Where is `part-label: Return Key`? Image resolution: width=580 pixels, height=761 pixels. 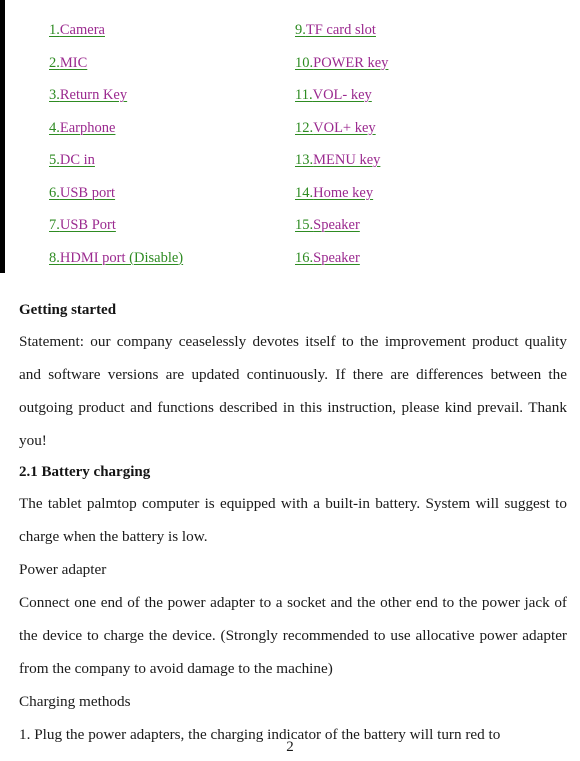
part-label: Return Key is located at coordinates (93, 95).